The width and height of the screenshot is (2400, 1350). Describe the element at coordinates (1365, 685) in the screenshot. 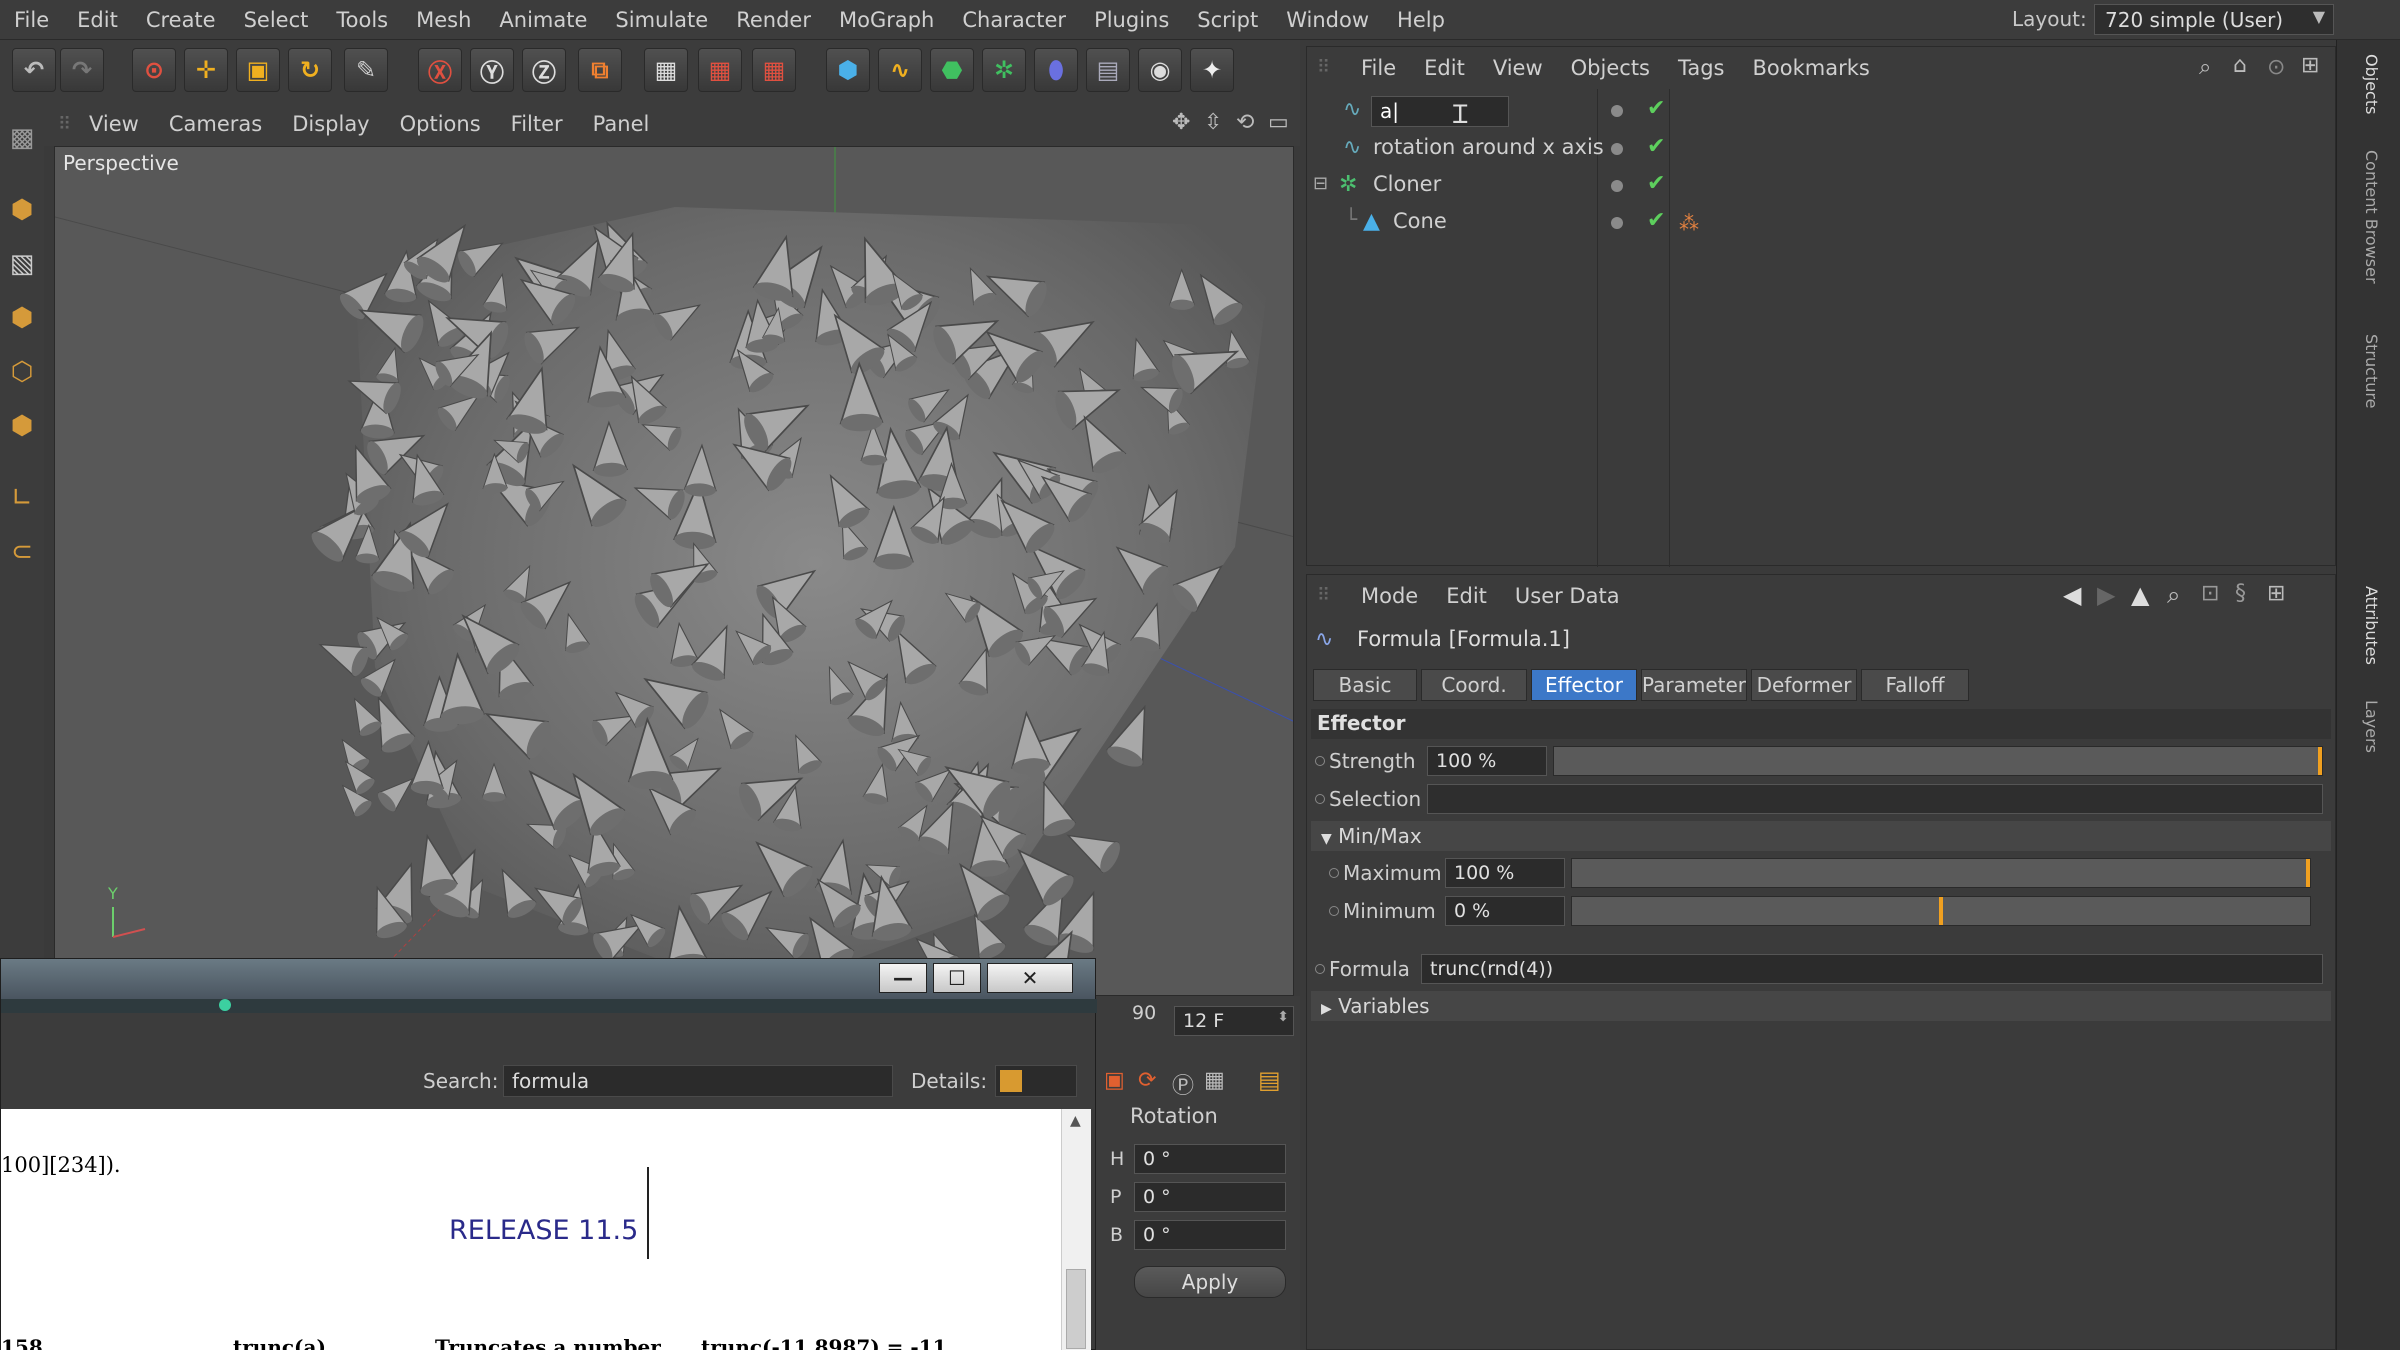

I see `tab-basic: Basic` at that location.